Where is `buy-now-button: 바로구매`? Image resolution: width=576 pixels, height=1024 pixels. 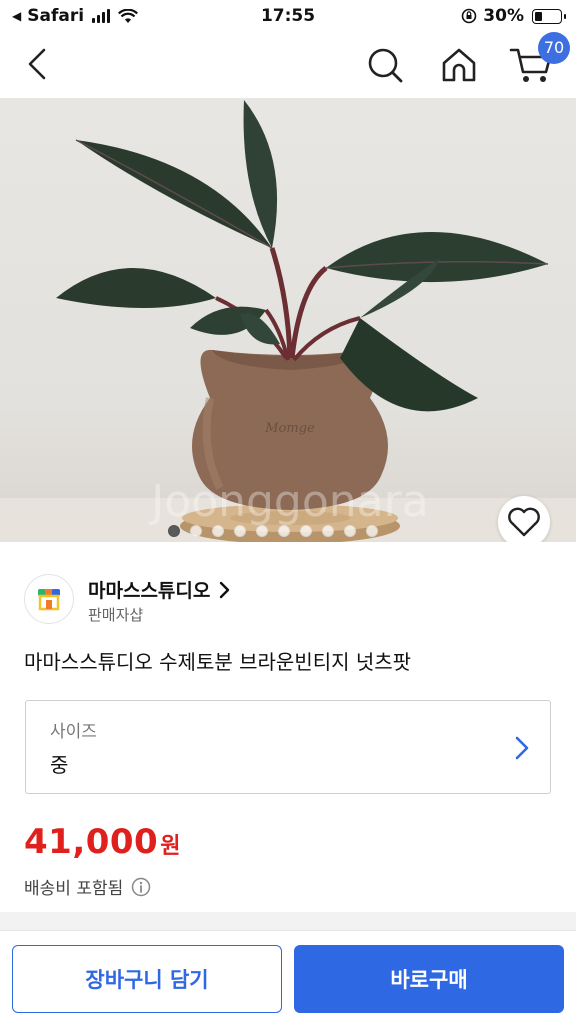 buy-now-button: 바로구매 is located at coordinates (429, 979).